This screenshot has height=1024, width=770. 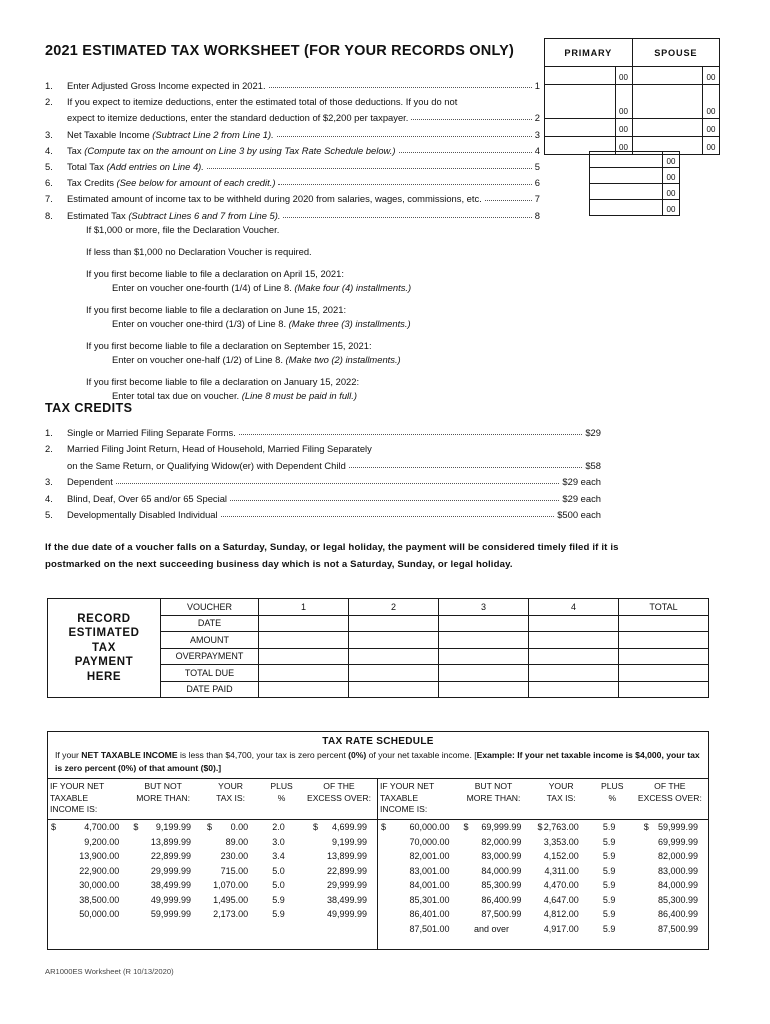 What do you see at coordinates (537, 134) in the screenshot?
I see `worksheet-line-end-number: 3` at bounding box center [537, 134].